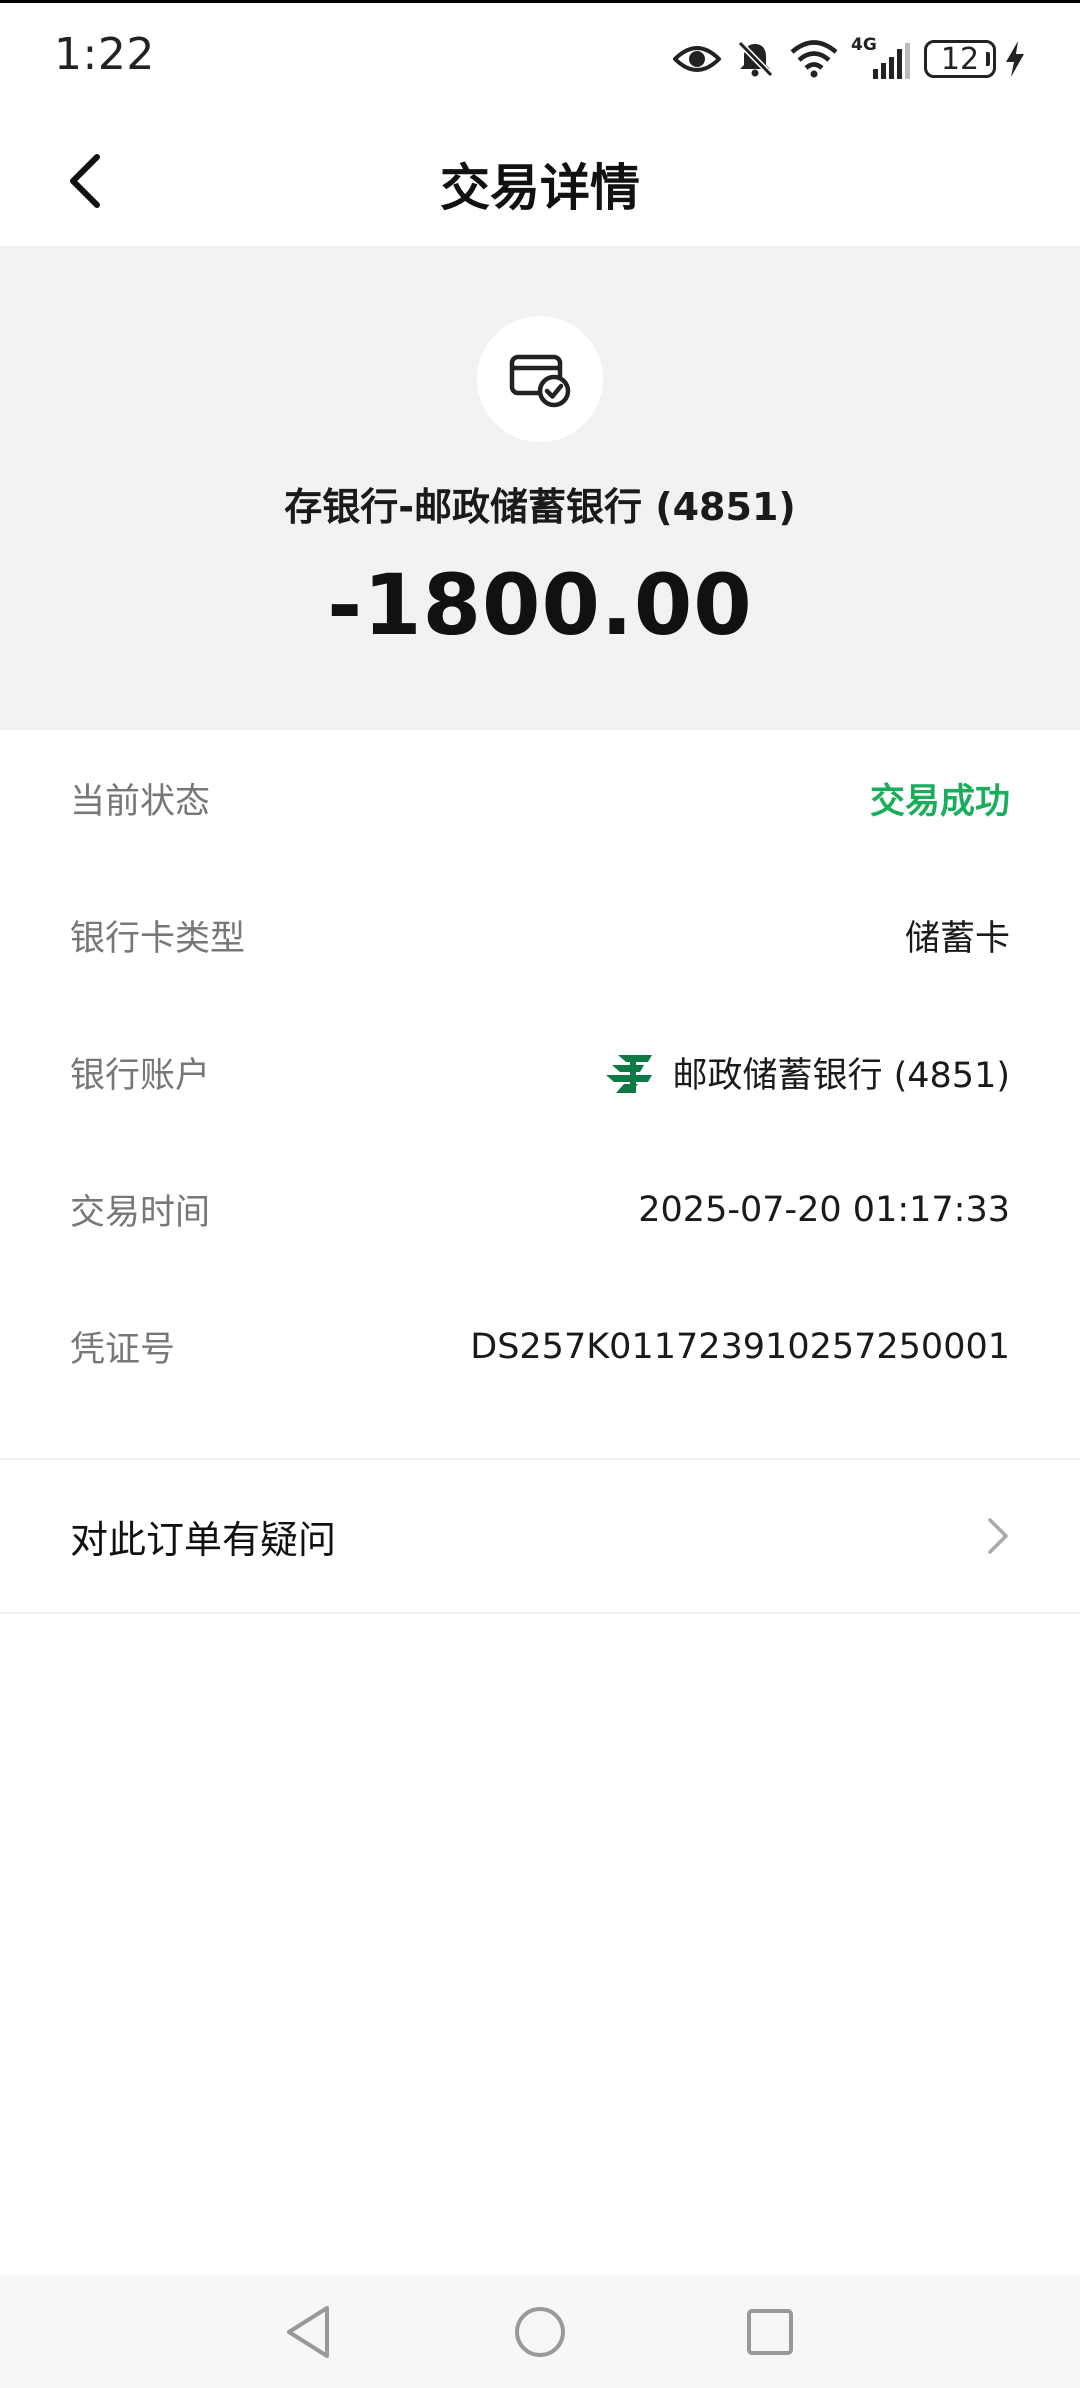  What do you see at coordinates (841, 1076) in the screenshot?
I see `bank-account-value: 邮政储蓄银行 (4851)` at bounding box center [841, 1076].